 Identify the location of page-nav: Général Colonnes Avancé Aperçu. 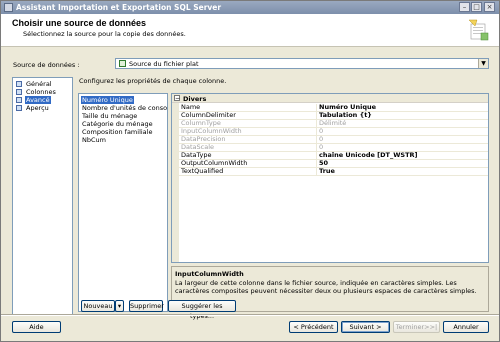
(42, 196).